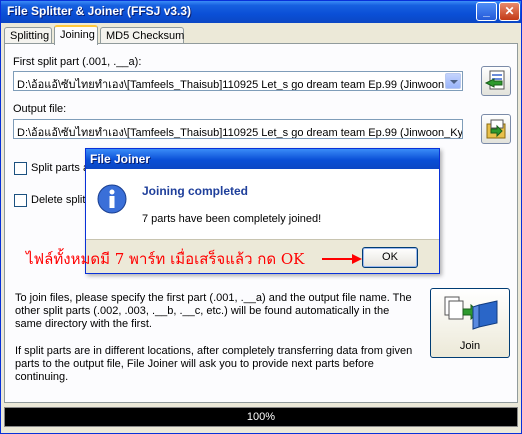 The image size is (522, 434). Describe the element at coordinates (390, 257) in the screenshot. I see `ok-button: OK` at that location.